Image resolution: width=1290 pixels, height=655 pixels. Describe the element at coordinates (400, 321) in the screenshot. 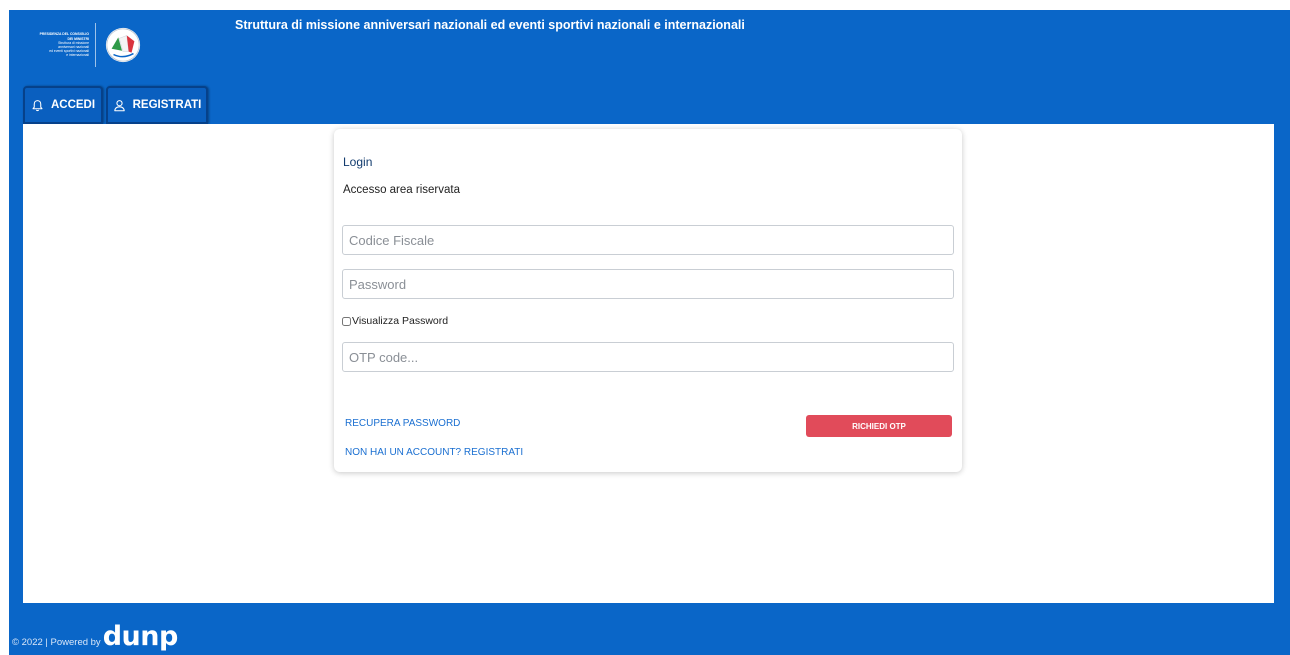

I see `show-password-label: Visualizza Password` at that location.